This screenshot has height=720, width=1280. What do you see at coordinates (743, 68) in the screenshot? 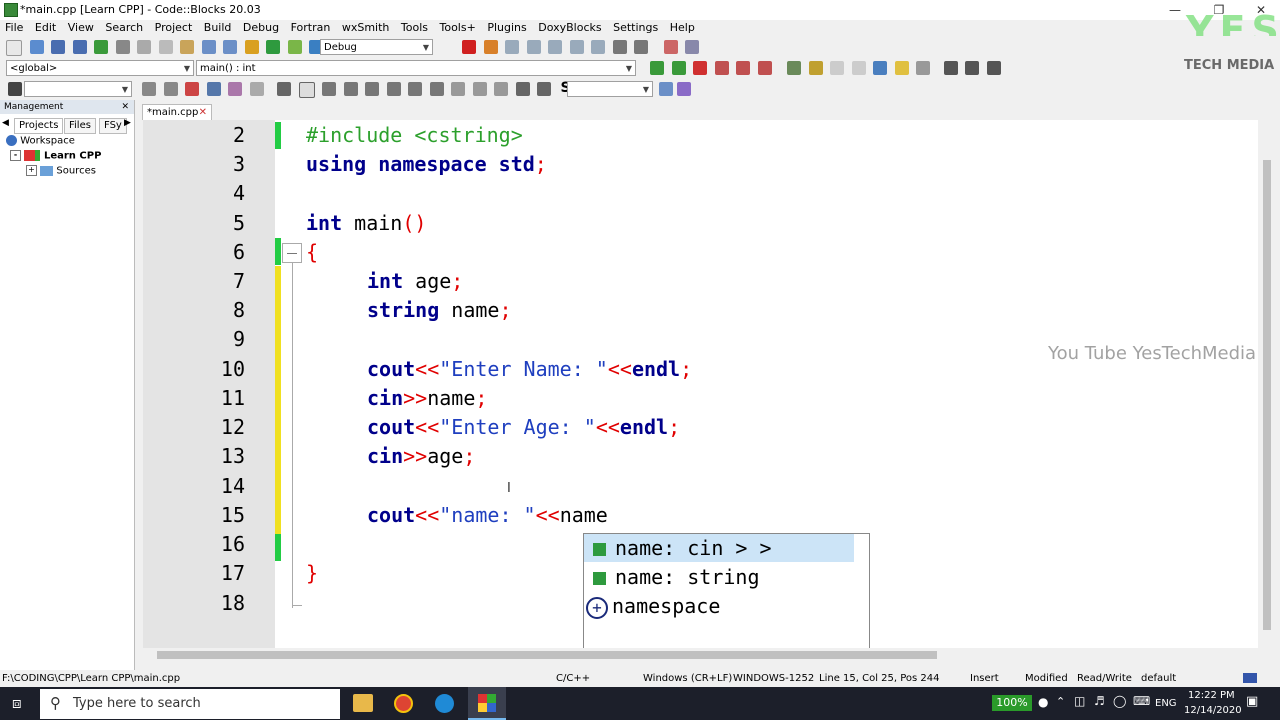
I see `bookmark-next-icon` at bounding box center [743, 68].